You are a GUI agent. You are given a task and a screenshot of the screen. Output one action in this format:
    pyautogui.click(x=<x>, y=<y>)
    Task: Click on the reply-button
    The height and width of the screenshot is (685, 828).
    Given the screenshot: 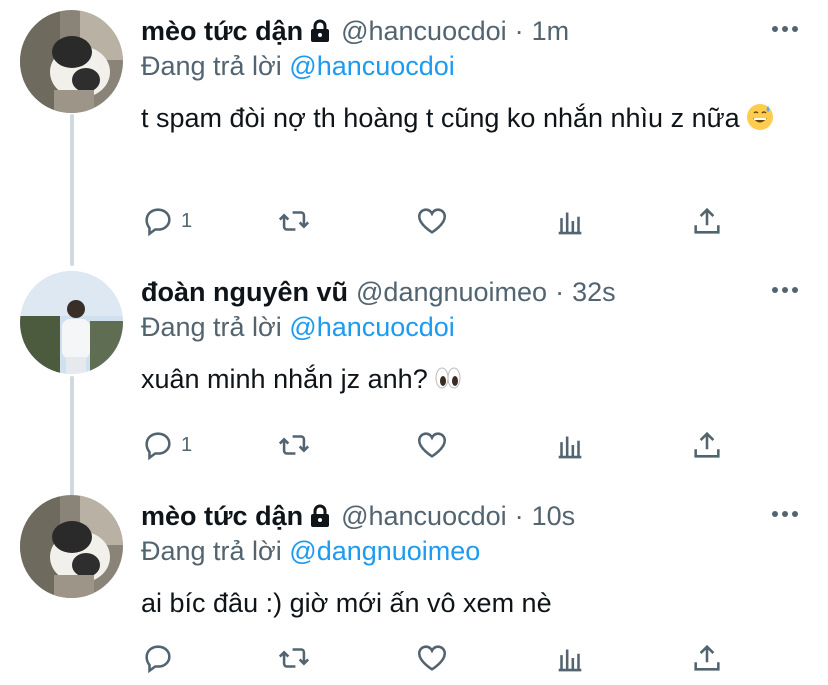 What is the action you would take?
    pyautogui.click(x=158, y=658)
    